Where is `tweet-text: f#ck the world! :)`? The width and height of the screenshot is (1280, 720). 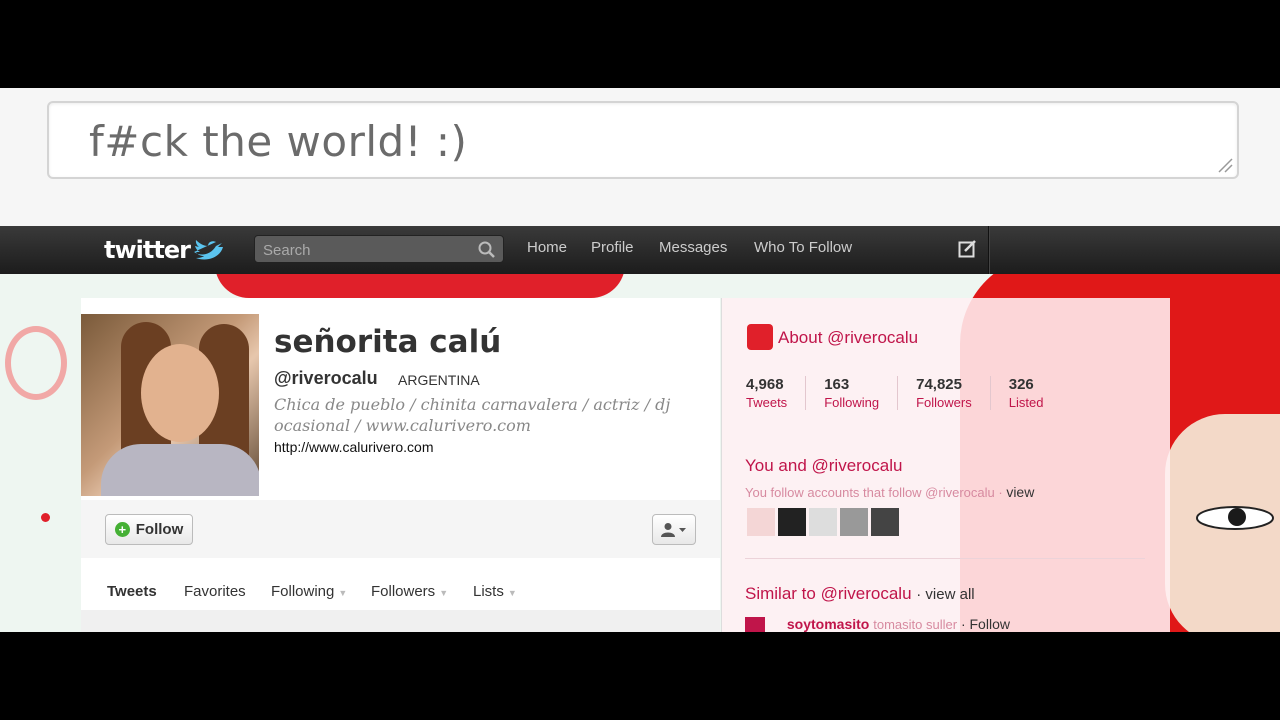 tweet-text: f#ck the world! :) is located at coordinates (278, 141).